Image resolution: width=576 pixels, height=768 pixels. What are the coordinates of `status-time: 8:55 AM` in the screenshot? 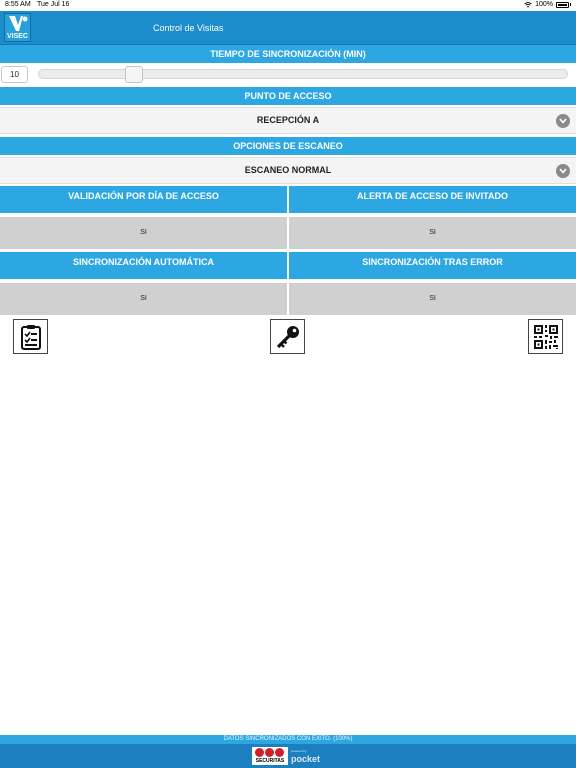 It's located at (18, 4).